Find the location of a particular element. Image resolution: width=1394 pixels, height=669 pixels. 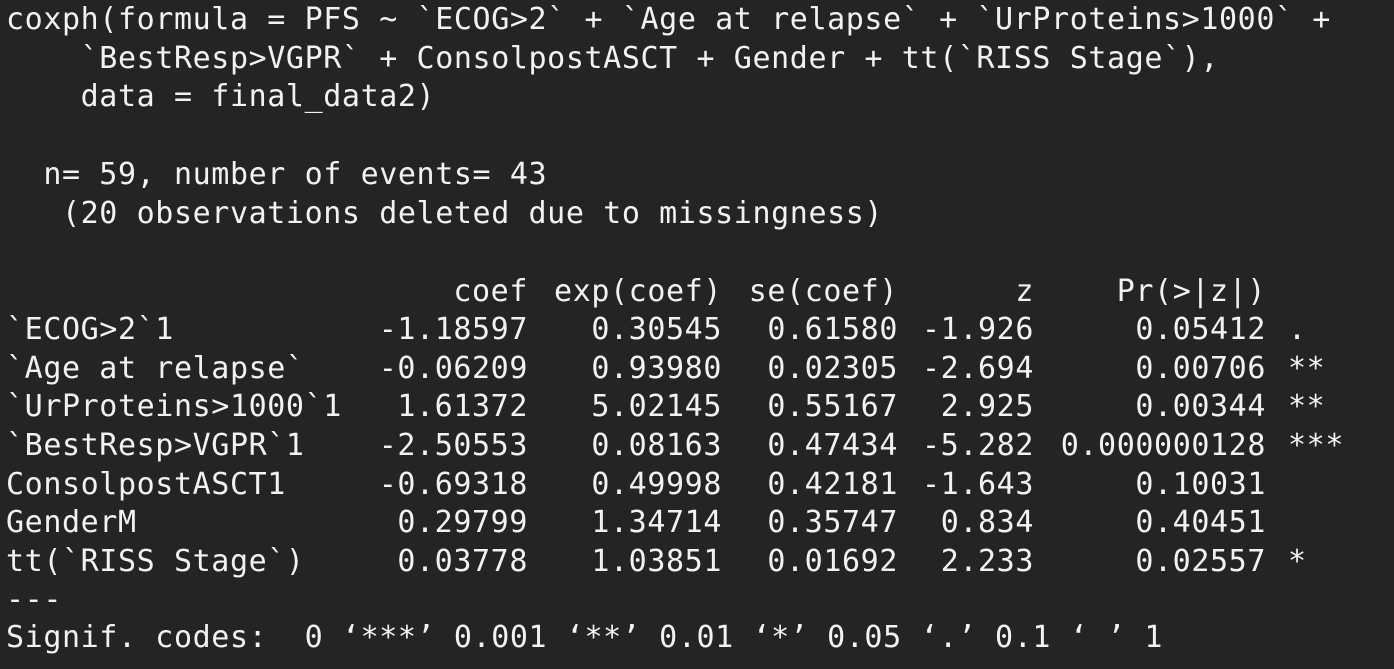

significance-stars: * is located at coordinates (1297, 561).